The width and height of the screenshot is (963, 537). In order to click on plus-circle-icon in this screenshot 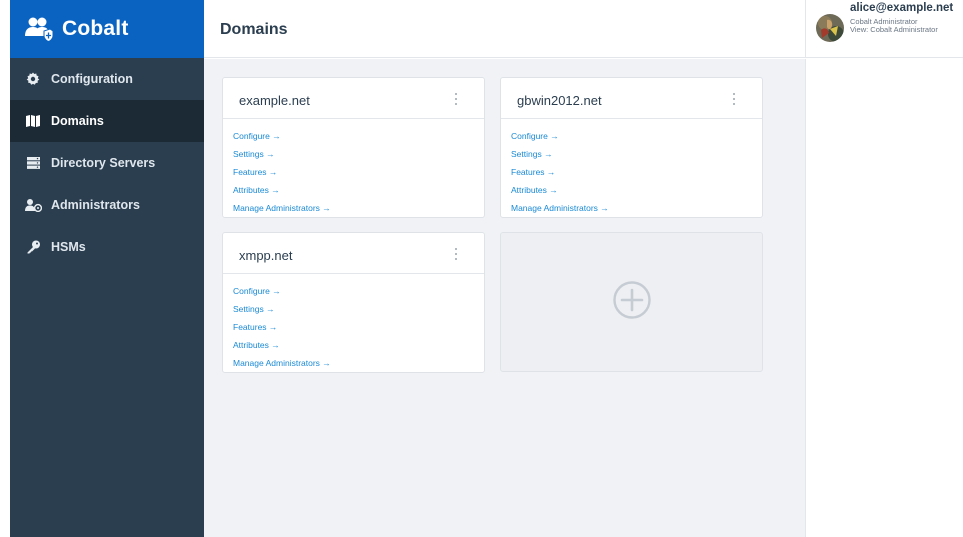, I will do `click(632, 302)`.